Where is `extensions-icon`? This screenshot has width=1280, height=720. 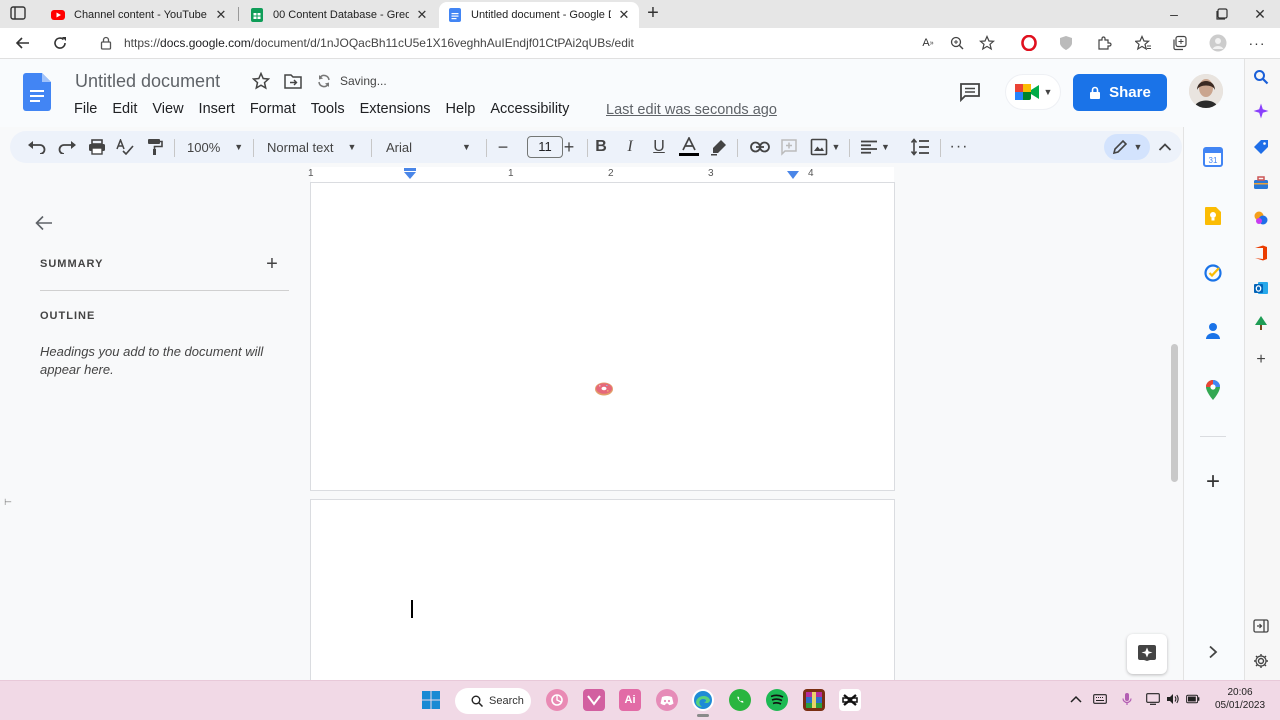
extensions-icon is located at coordinates (1104, 43).